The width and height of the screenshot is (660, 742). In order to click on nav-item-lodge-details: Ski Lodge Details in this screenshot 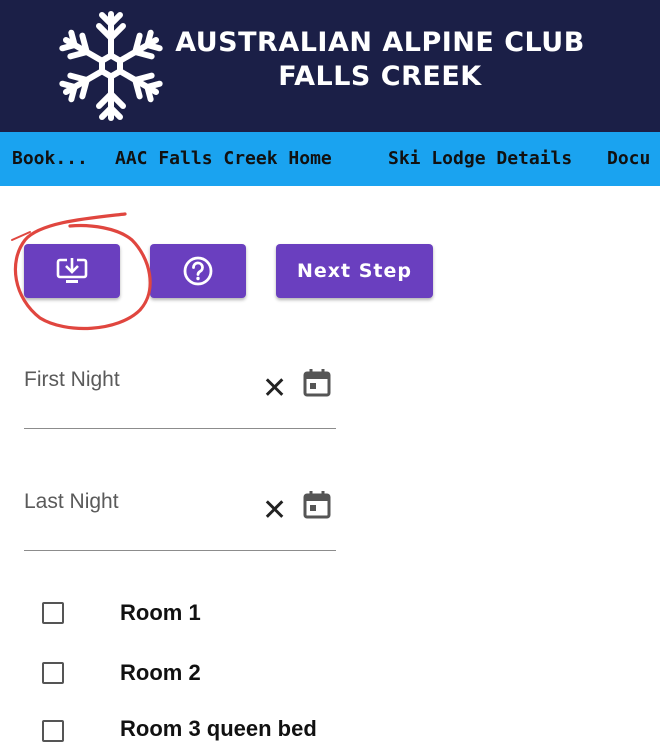, I will do `click(480, 159)`.